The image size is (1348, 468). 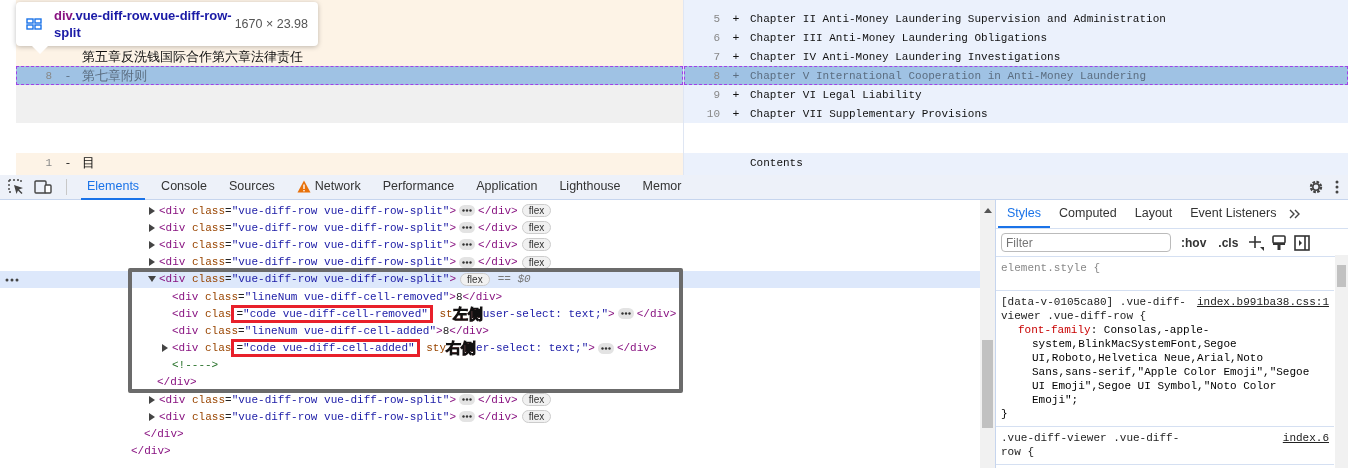 I want to click on line-text: Chapter VI Legal Liability, so click(x=836, y=94).